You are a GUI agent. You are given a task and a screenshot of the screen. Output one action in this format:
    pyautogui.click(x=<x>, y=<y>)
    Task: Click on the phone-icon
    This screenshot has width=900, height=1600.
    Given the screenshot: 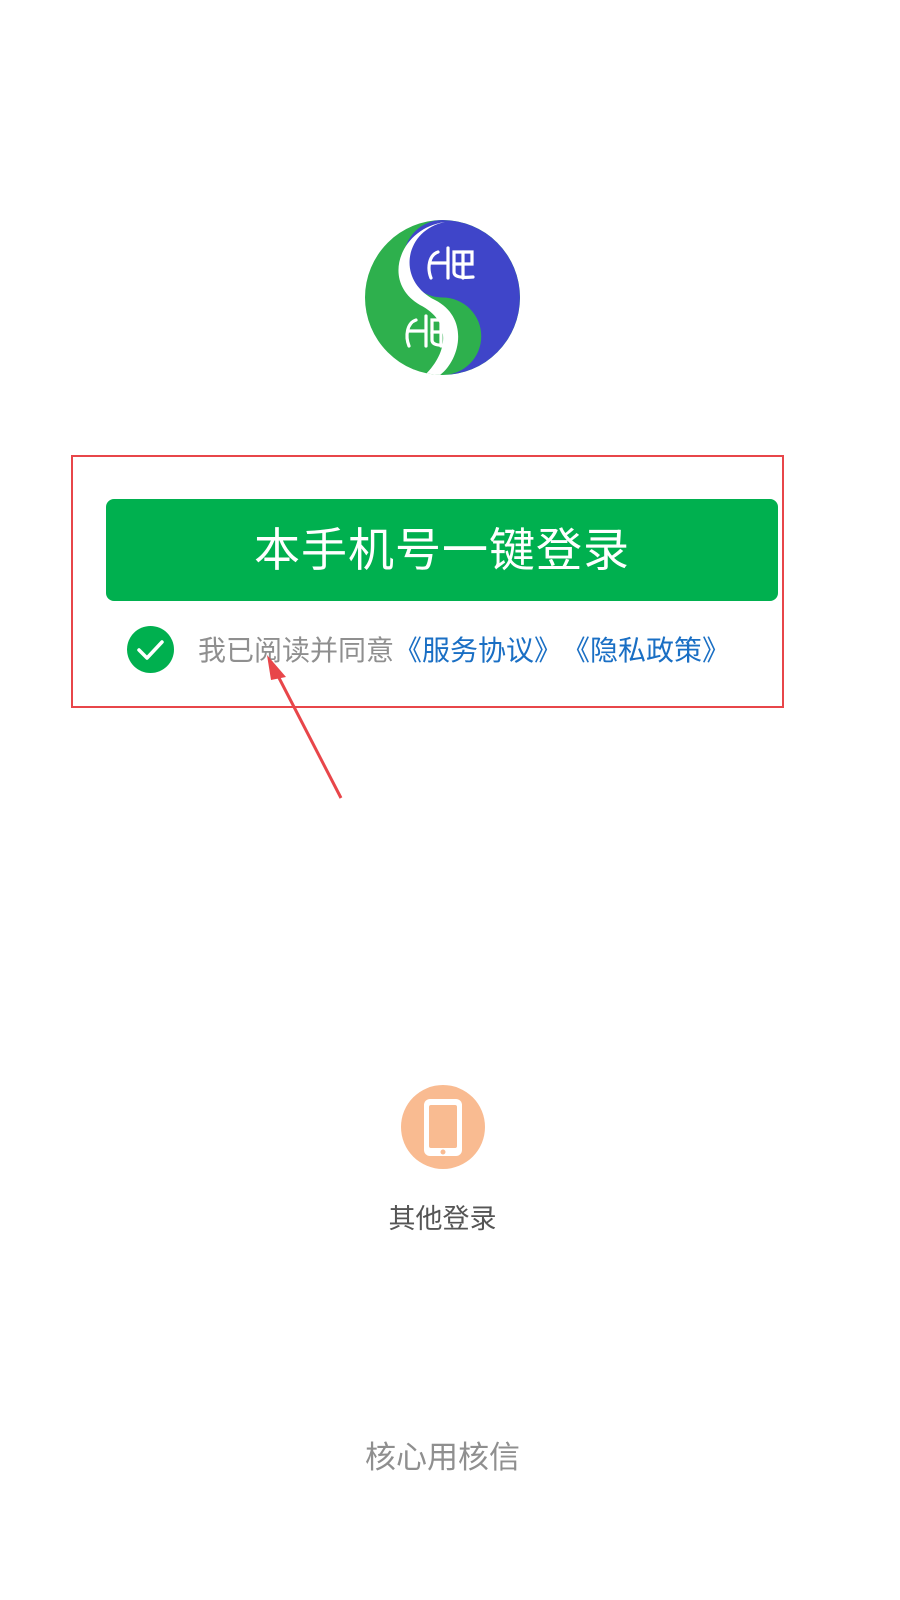 What is the action you would take?
    pyautogui.click(x=443, y=1127)
    